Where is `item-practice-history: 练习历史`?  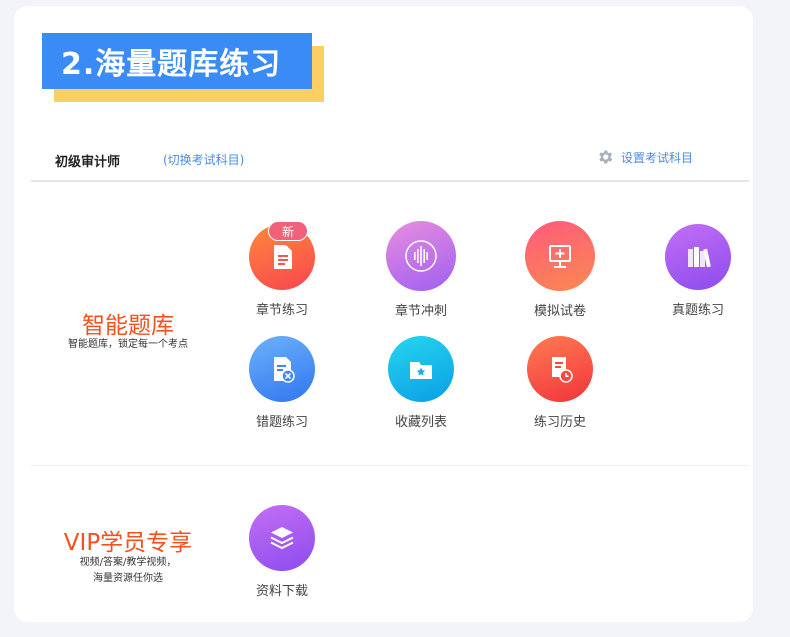 item-practice-history: 练习历史 is located at coordinates (560, 383).